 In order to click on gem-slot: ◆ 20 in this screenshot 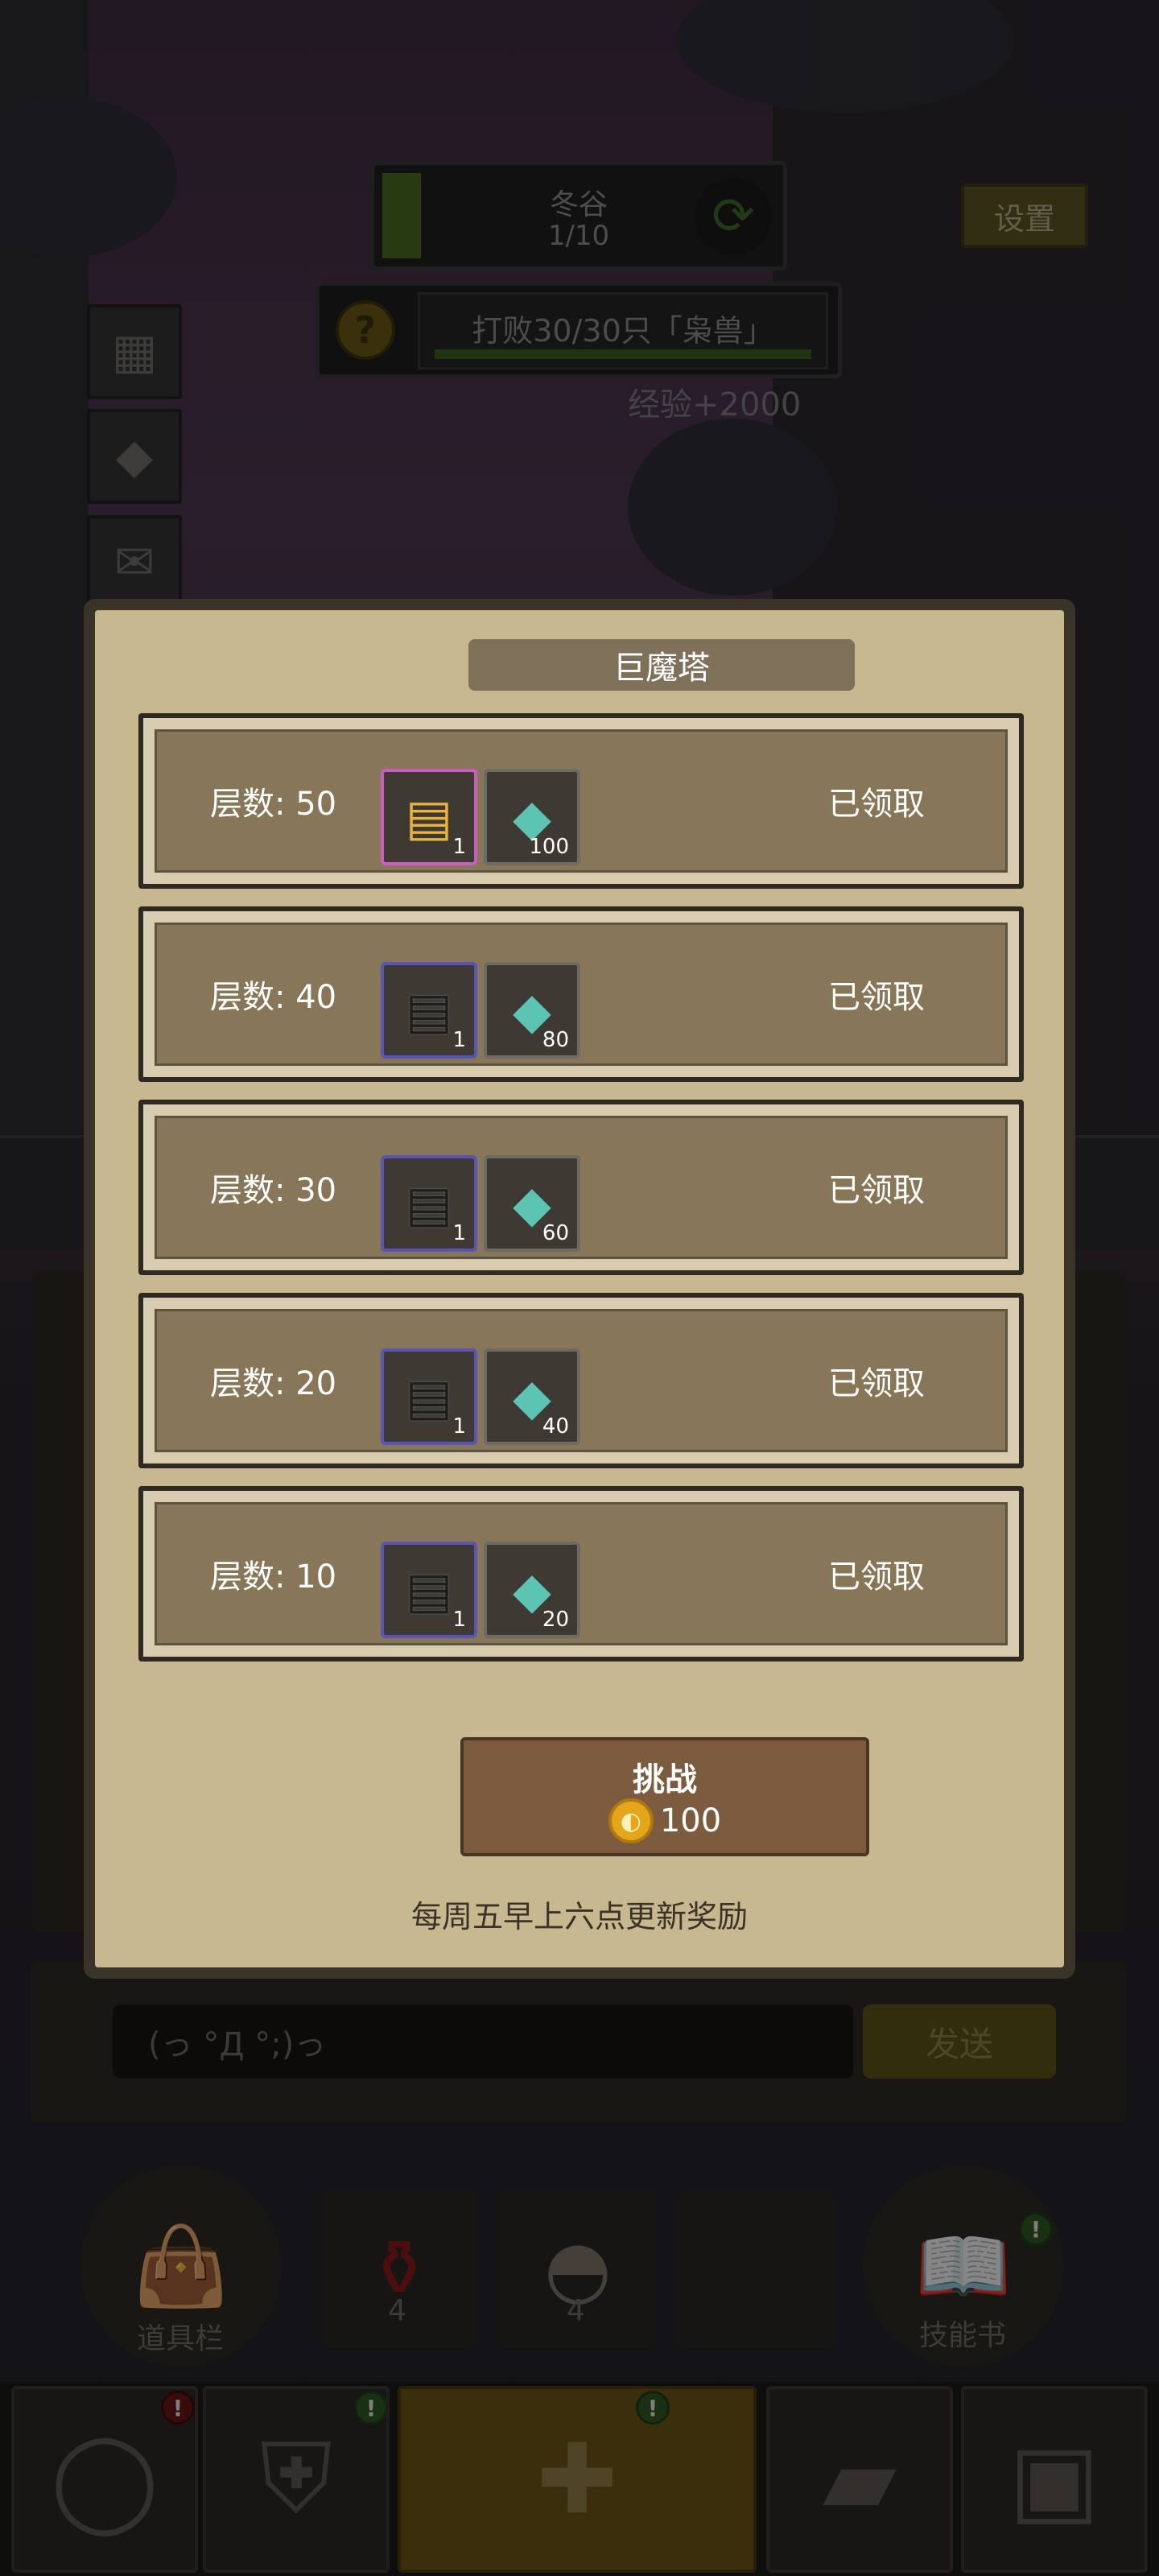, I will do `click(532, 1590)`.